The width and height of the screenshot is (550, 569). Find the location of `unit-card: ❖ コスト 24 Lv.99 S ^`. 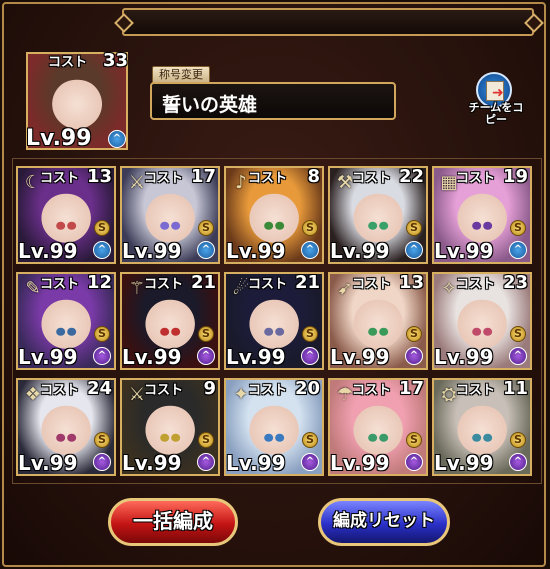

unit-card: ❖ コスト 24 Lv.99 S ^ is located at coordinates (66, 427).